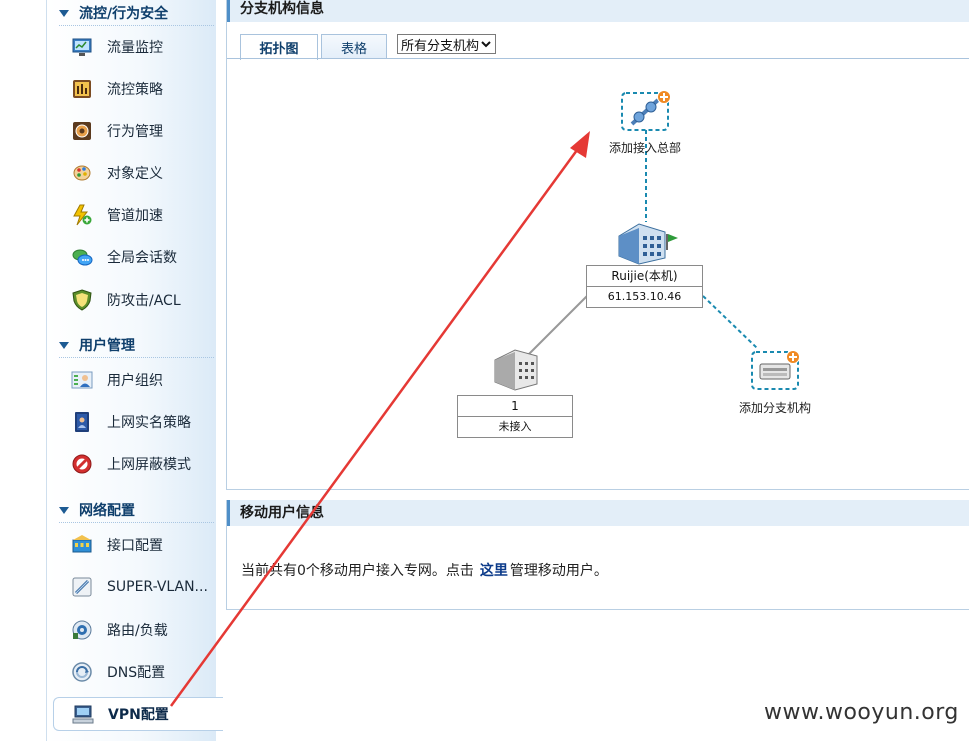  Describe the element at coordinates (516, 370) in the screenshot. I see `branch-building-icon` at that location.